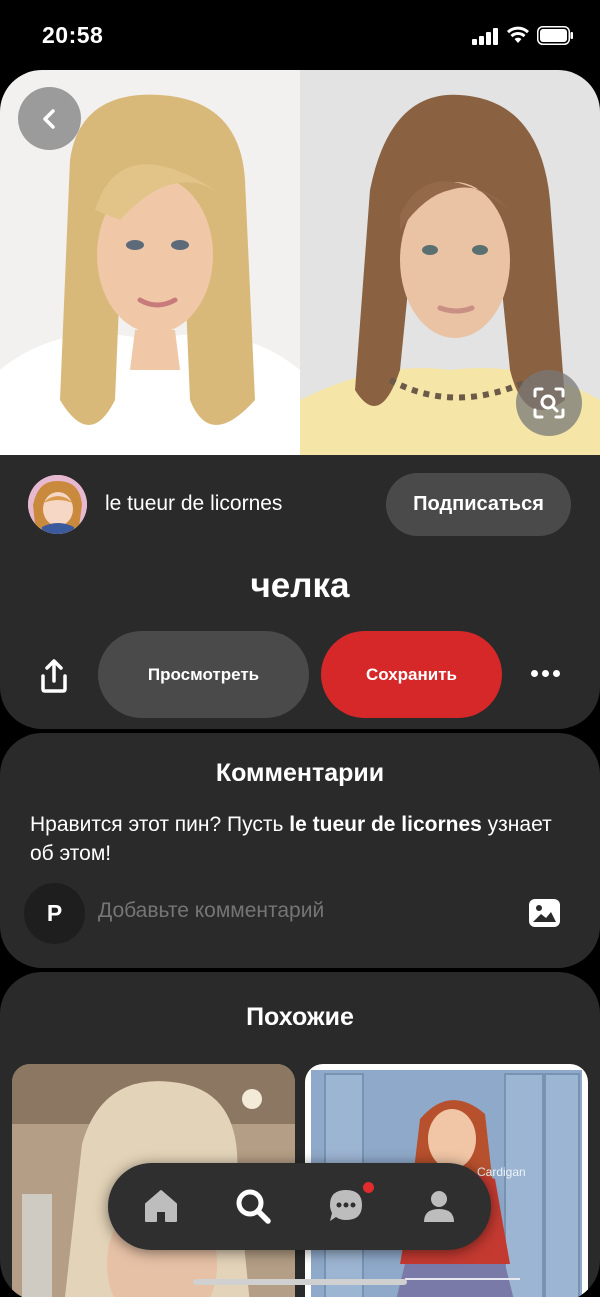 Image resolution: width=600 pixels, height=1297 pixels. Describe the element at coordinates (161, 1206) in the screenshot. I see `home-icon` at that location.